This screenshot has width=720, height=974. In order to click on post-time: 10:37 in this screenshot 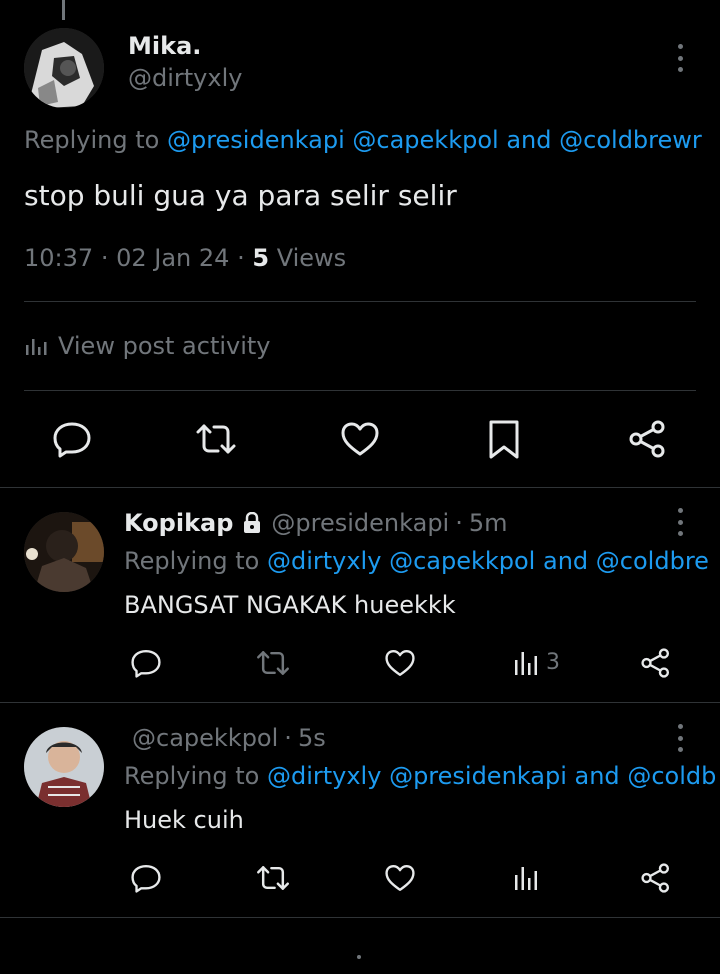, I will do `click(58, 258)`.